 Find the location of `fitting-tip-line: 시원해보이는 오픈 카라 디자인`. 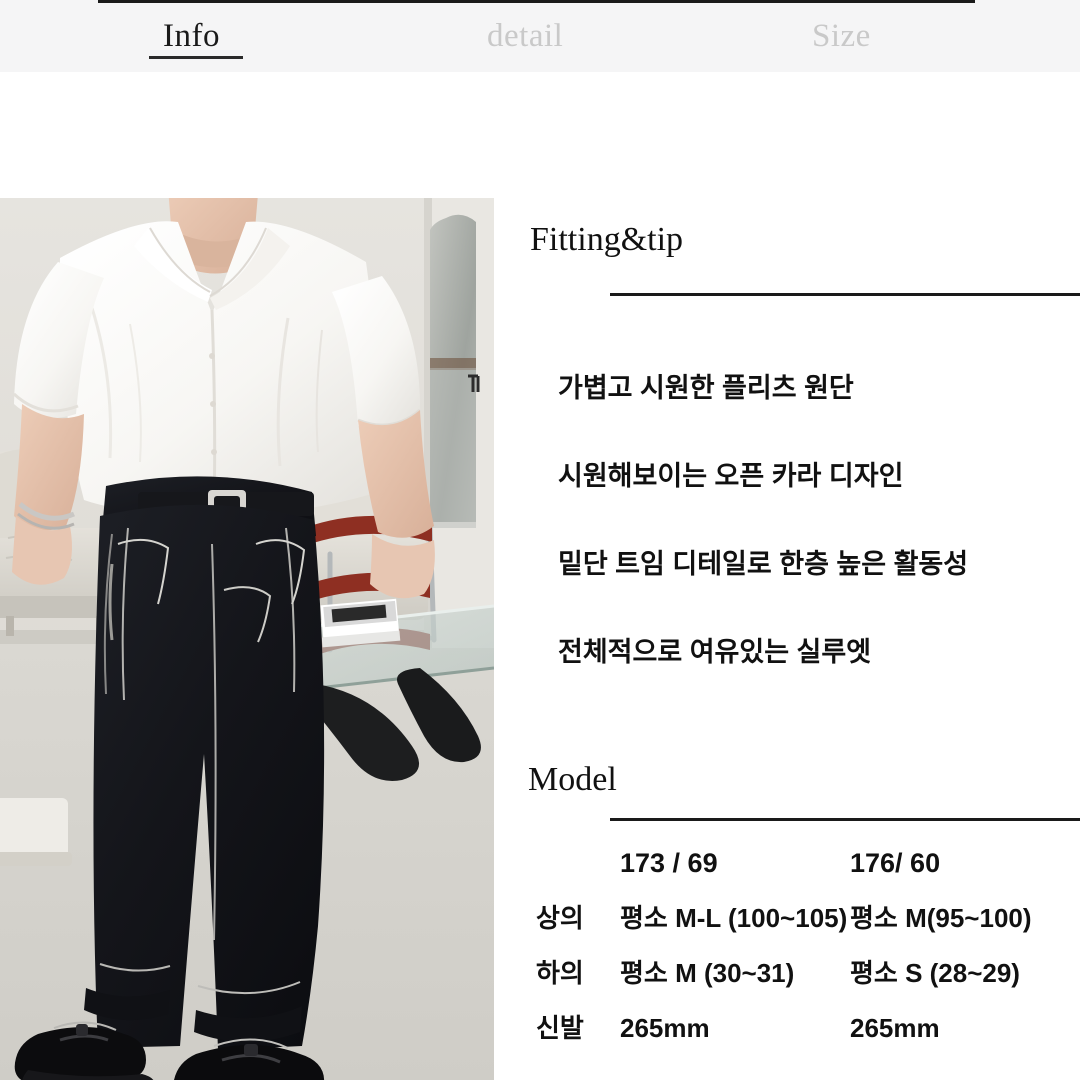

fitting-tip-line: 시원해보이는 오픈 카라 디자인 is located at coordinates (731, 476).